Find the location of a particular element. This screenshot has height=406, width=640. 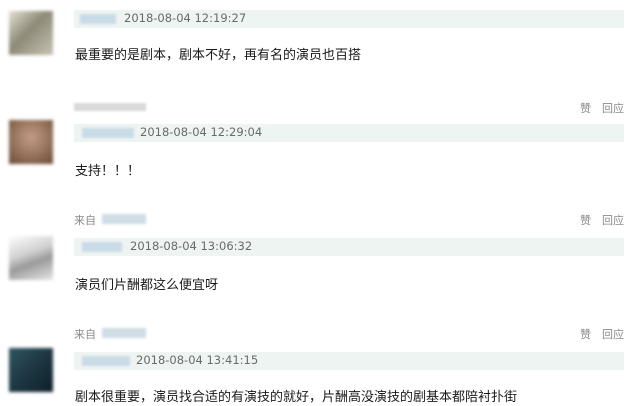

timestamp: 2018-08-04 12:19:27 is located at coordinates (185, 18).